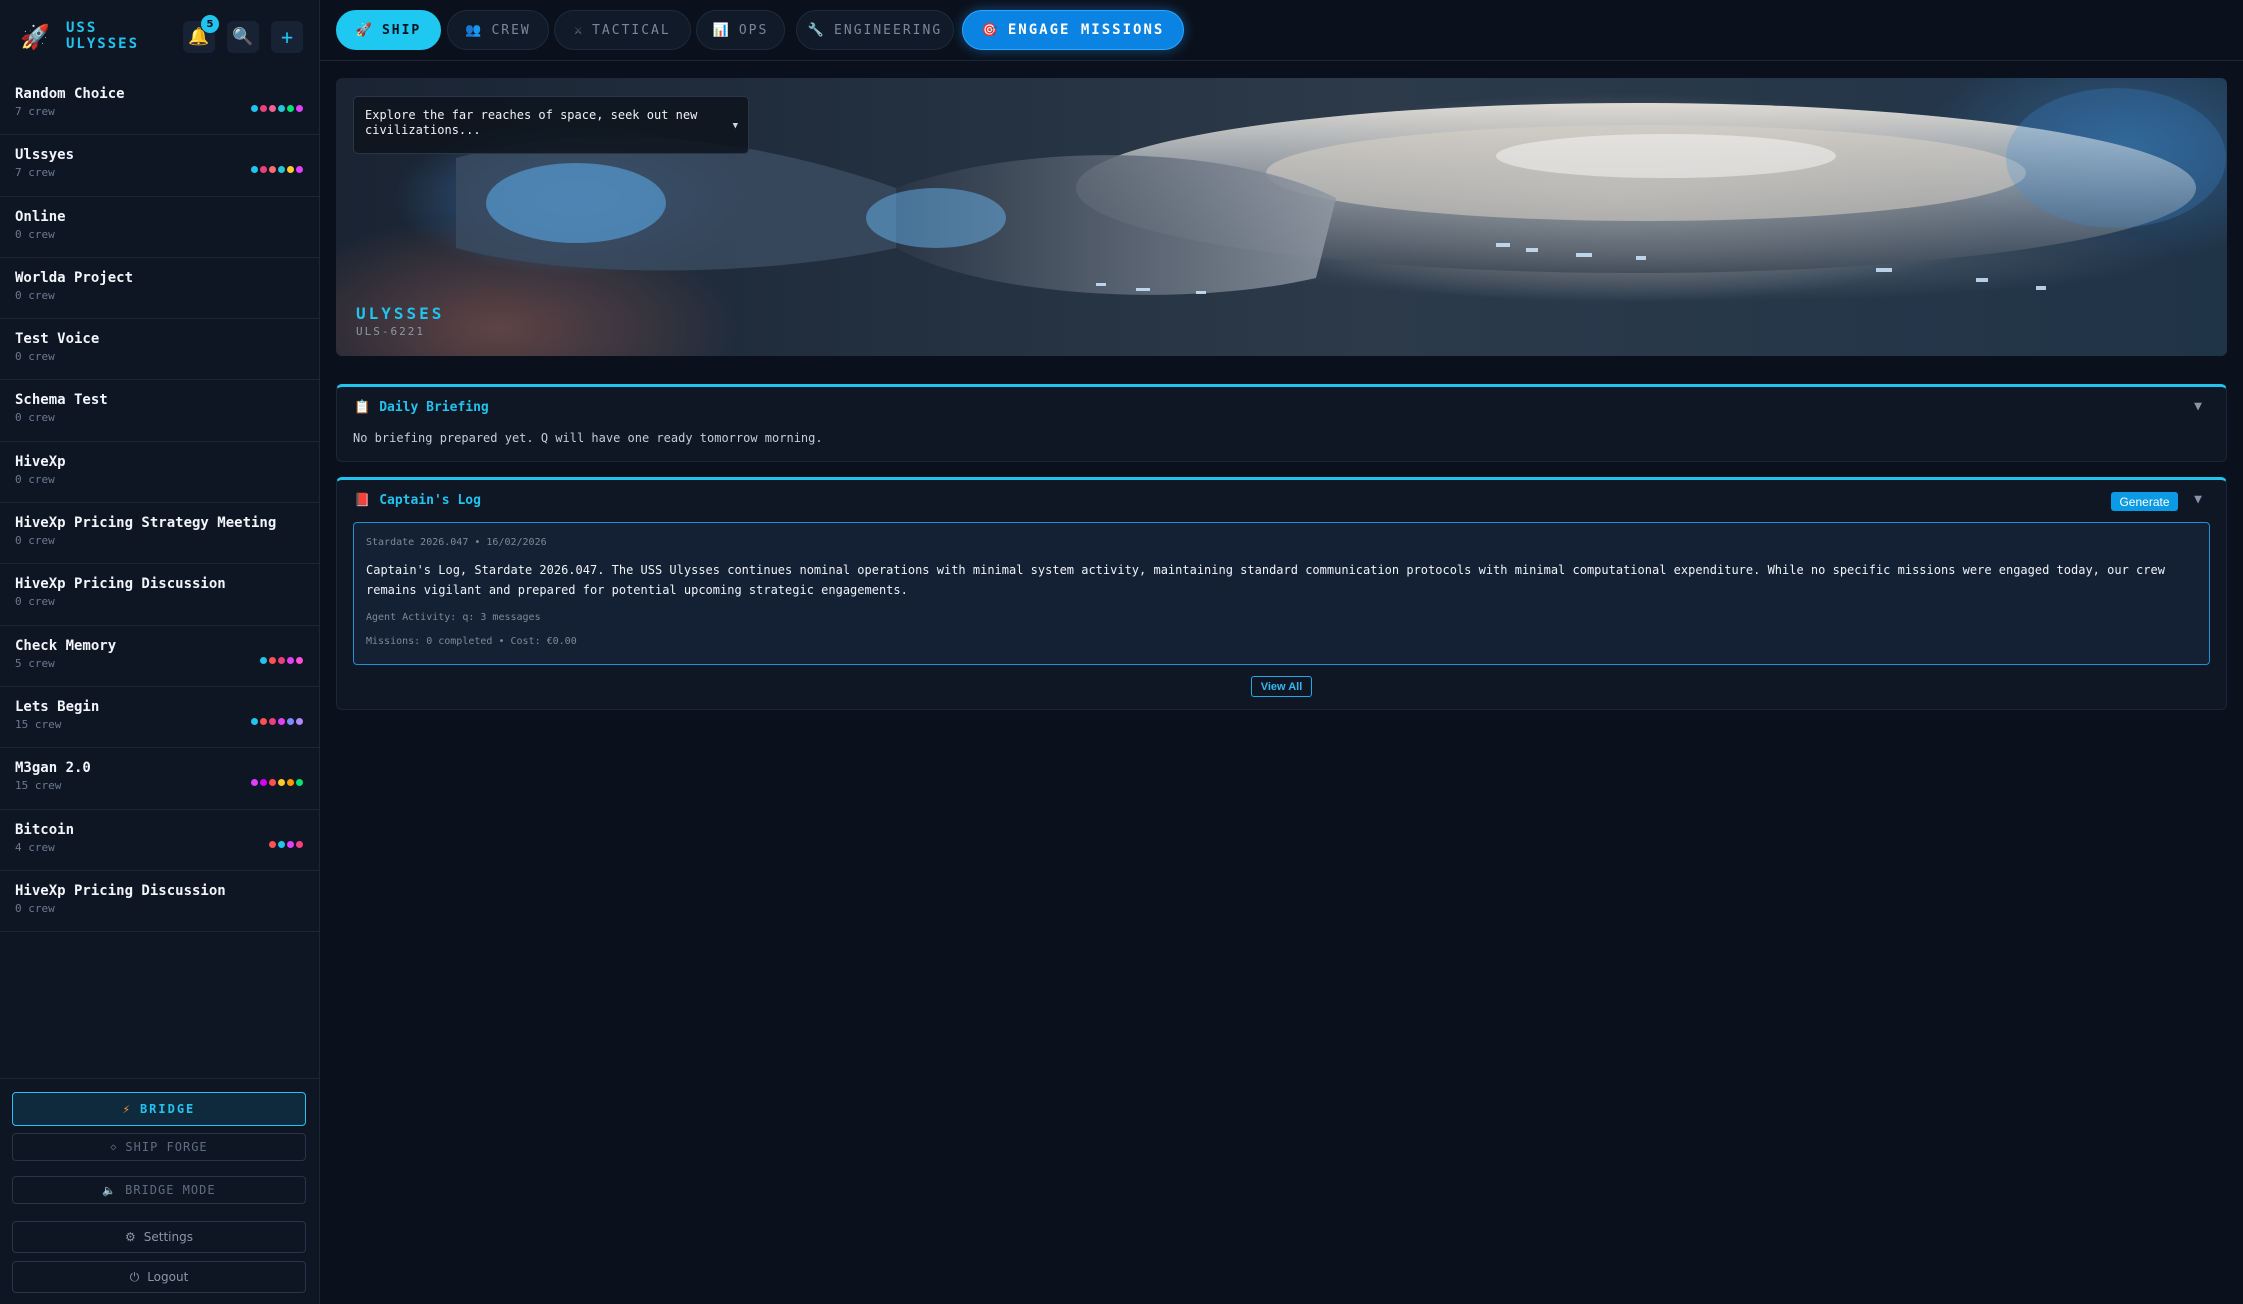 The height and width of the screenshot is (1304, 2243). I want to click on tab-ship-label: SHIP, so click(401, 30).